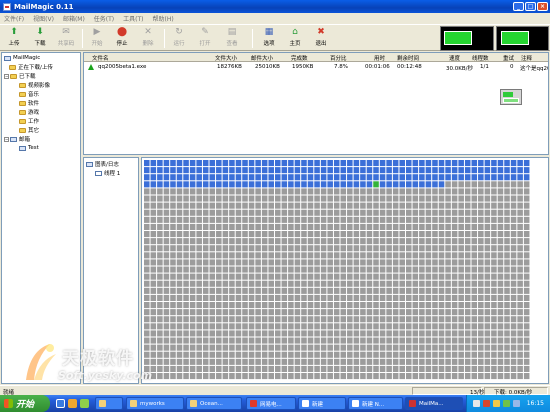 The image size is (550, 412). Describe the element at coordinates (508, 58) in the screenshot. I see `col-retry: 重试` at that location.